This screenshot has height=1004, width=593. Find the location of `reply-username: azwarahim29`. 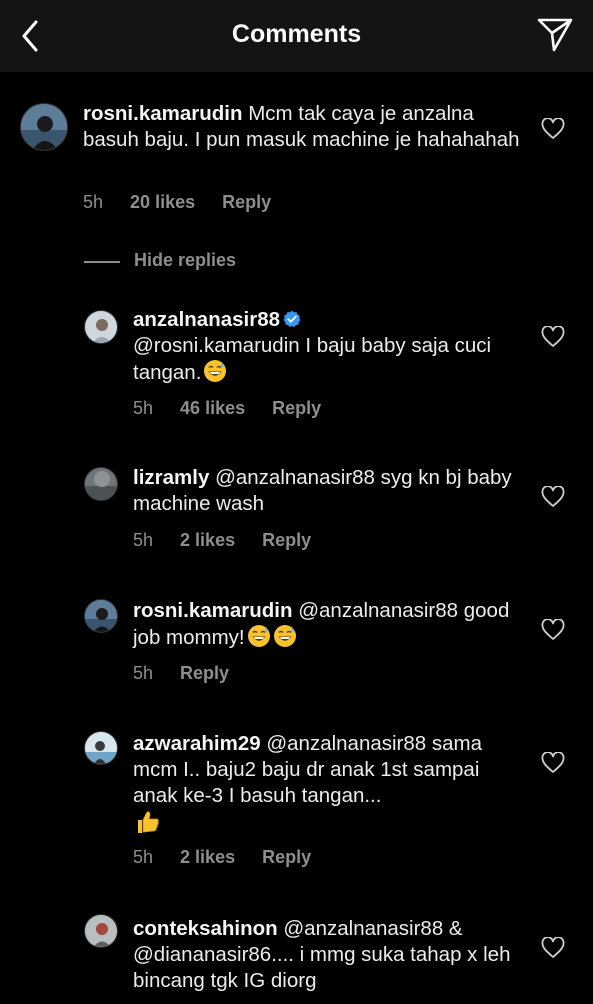

reply-username: azwarahim29 is located at coordinates (197, 743).